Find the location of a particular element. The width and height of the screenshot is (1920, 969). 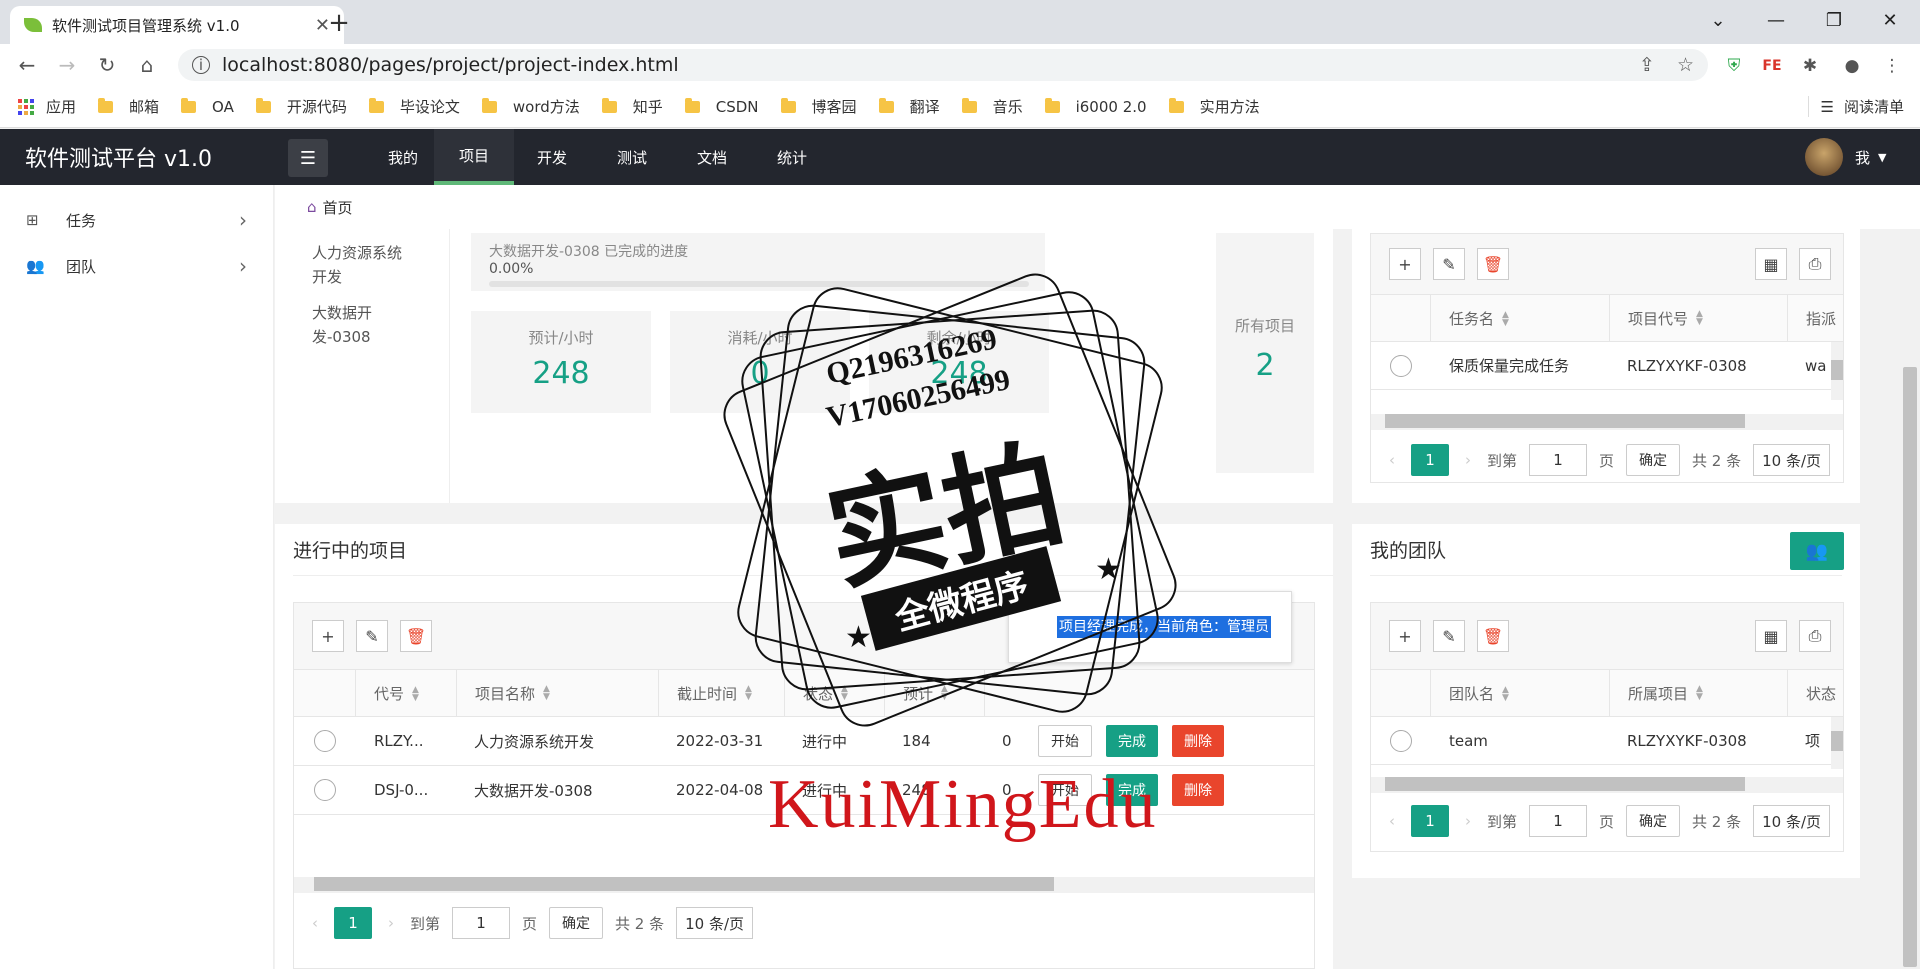

bookmark-folder: 音乐 is located at coordinates (992, 106).